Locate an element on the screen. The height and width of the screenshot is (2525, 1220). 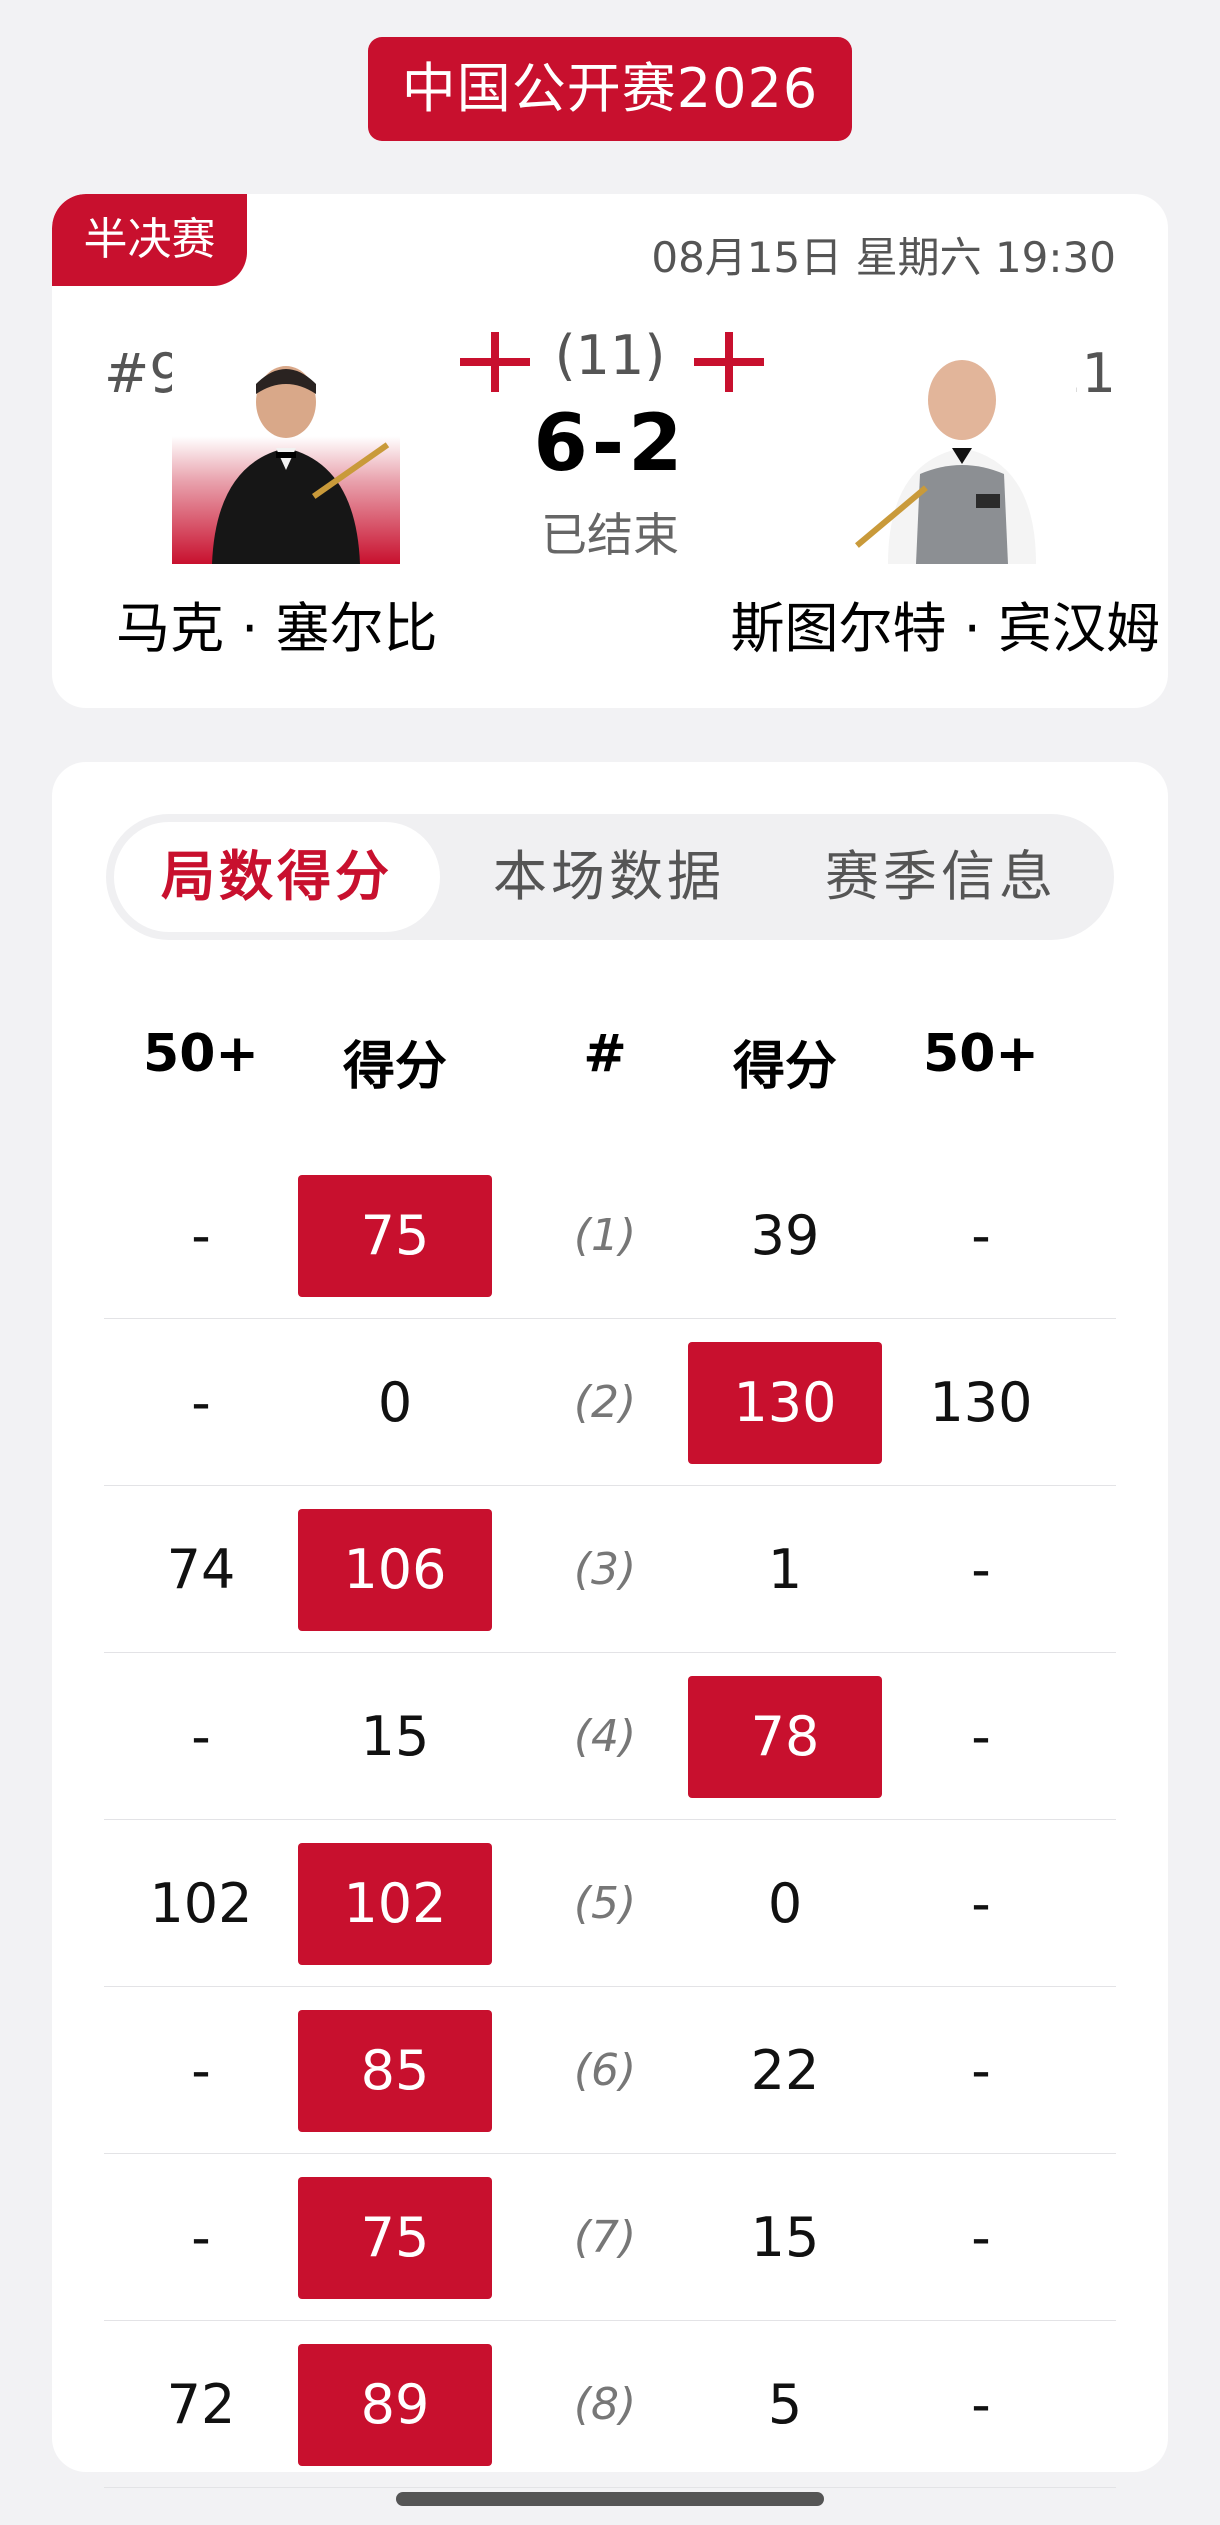
player2-name: 斯图尔特 · 宾汉姆 is located at coordinates (946, 623).